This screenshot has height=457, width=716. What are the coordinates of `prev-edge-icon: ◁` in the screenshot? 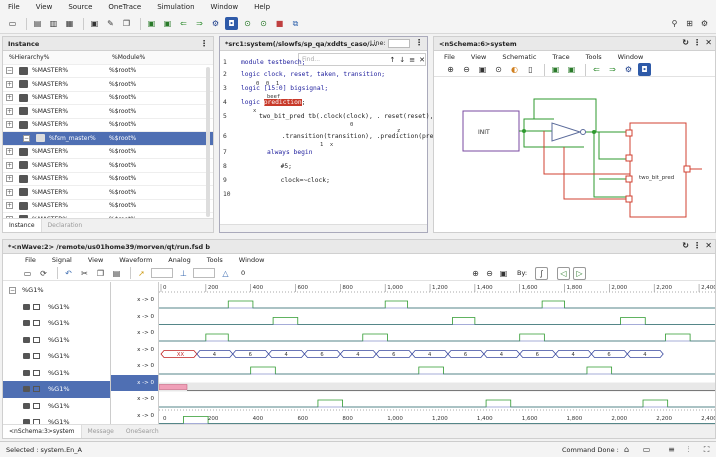 It's located at (563, 273).